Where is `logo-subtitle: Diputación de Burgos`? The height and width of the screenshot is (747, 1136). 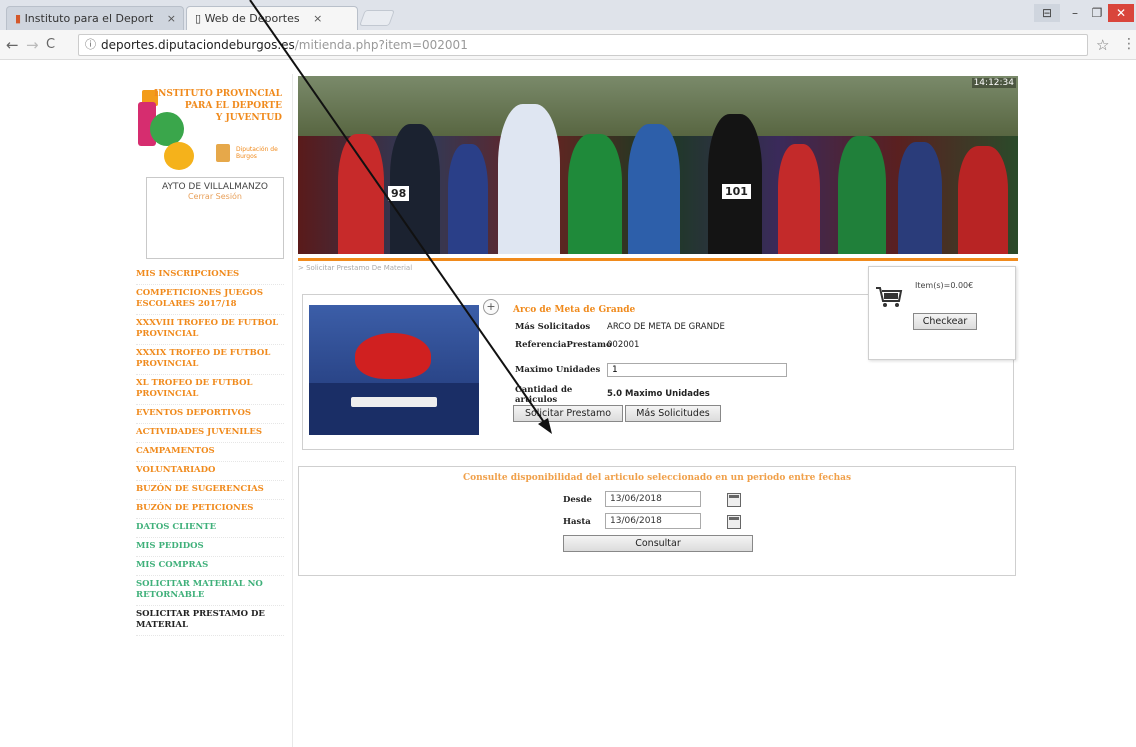
logo-subtitle: Diputación de Burgos is located at coordinates (257, 153).